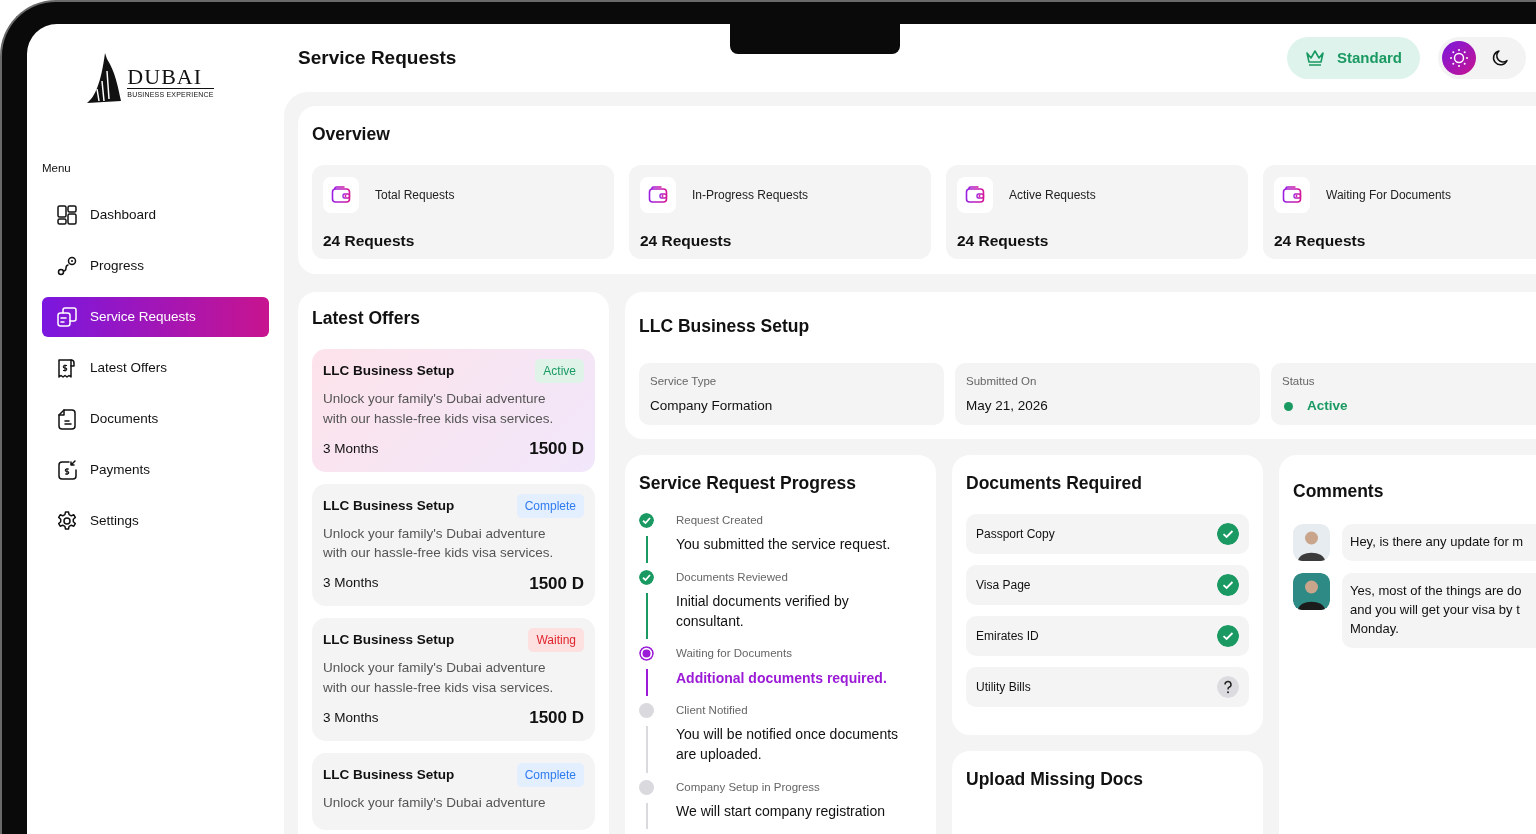  Describe the element at coordinates (556, 640) in the screenshot. I see `status-badge: Waiting` at that location.